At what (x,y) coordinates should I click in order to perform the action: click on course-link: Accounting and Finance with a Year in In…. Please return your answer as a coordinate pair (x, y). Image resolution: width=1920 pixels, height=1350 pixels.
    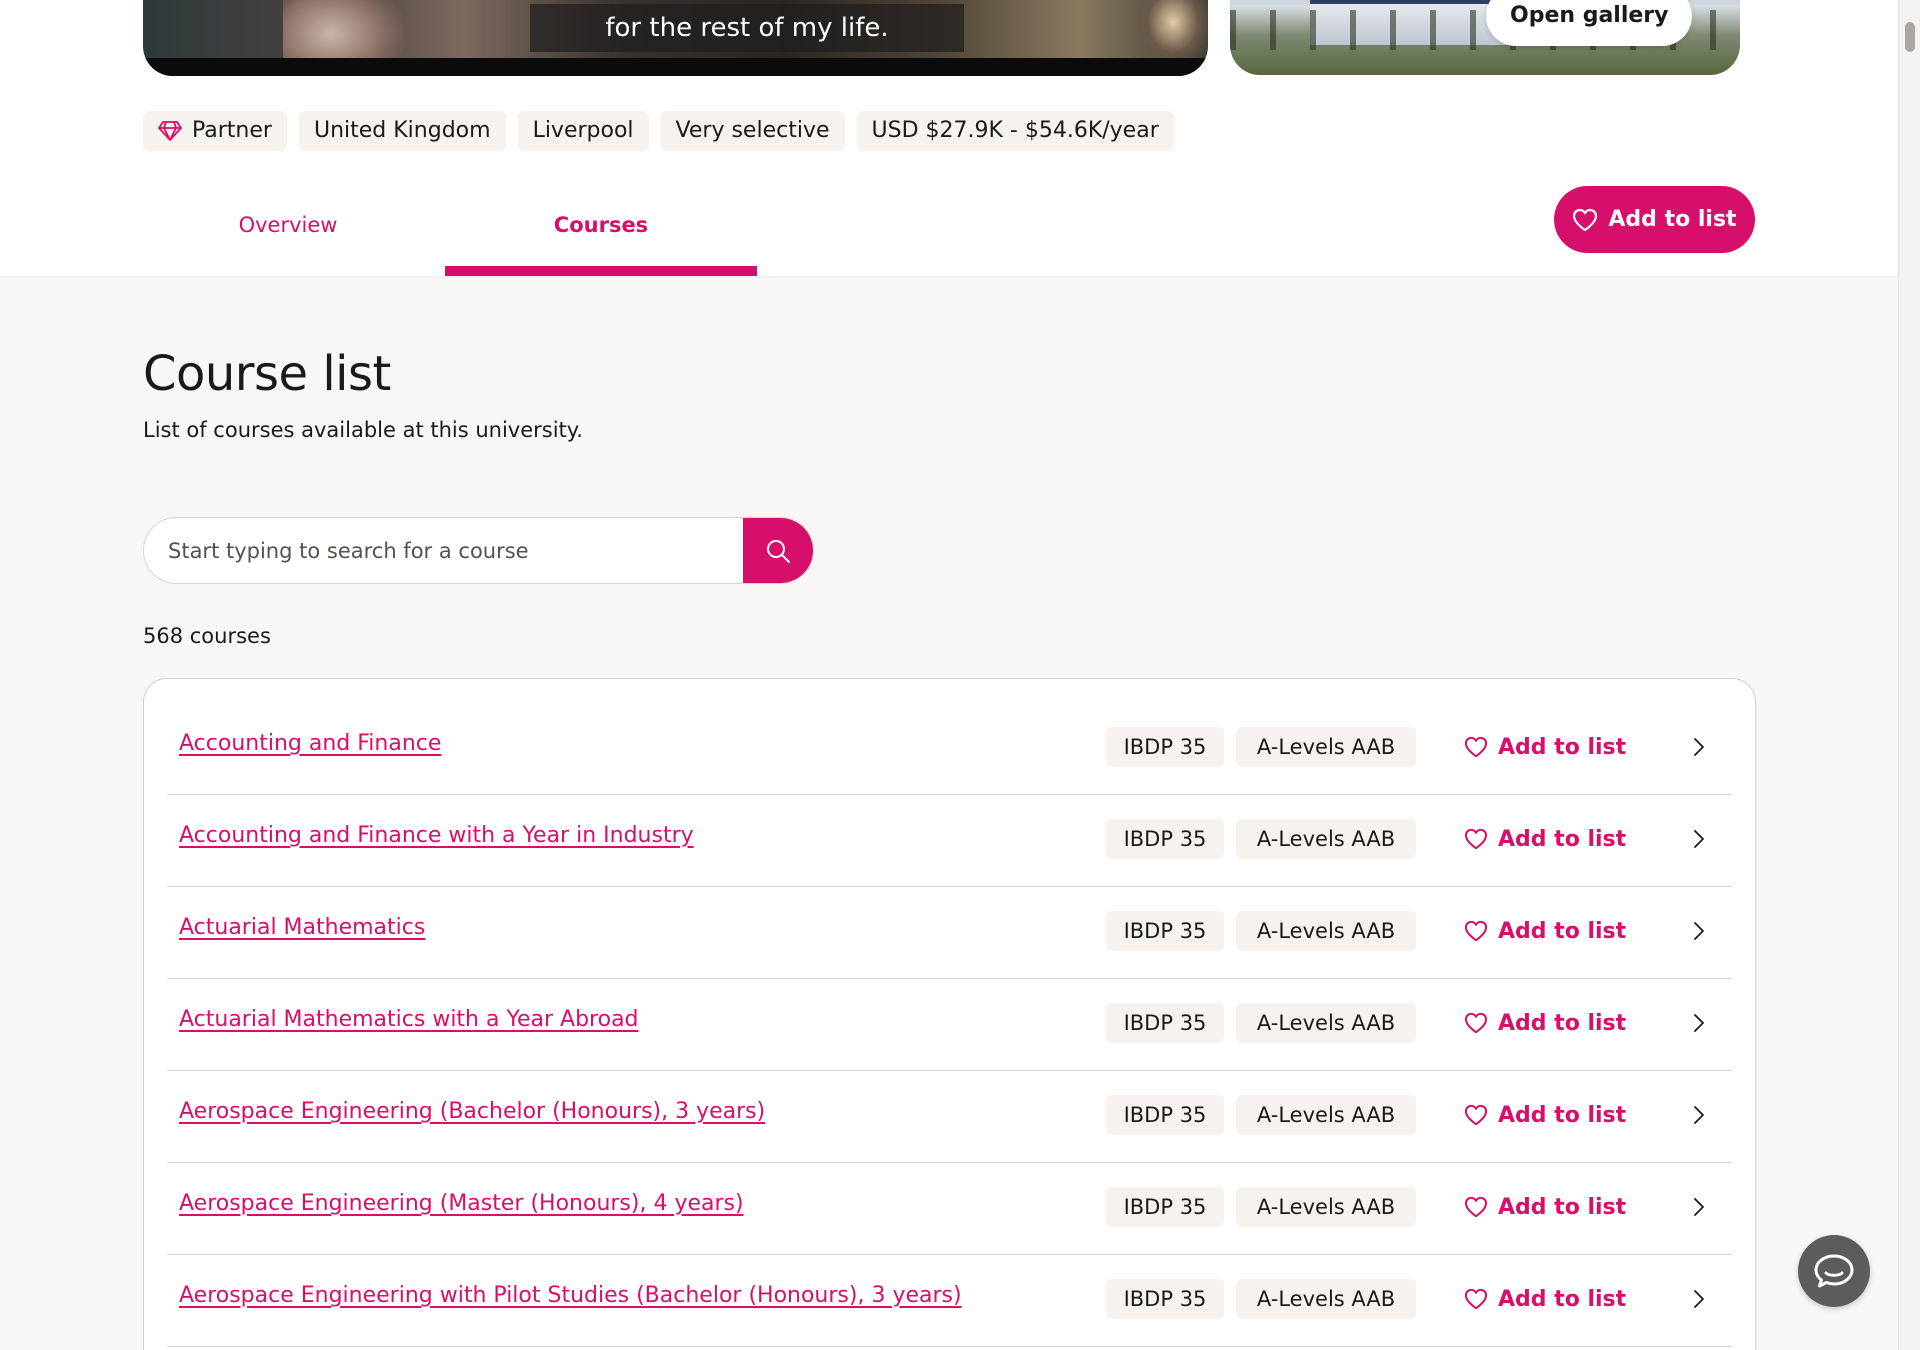
    Looking at the image, I should click on (436, 835).